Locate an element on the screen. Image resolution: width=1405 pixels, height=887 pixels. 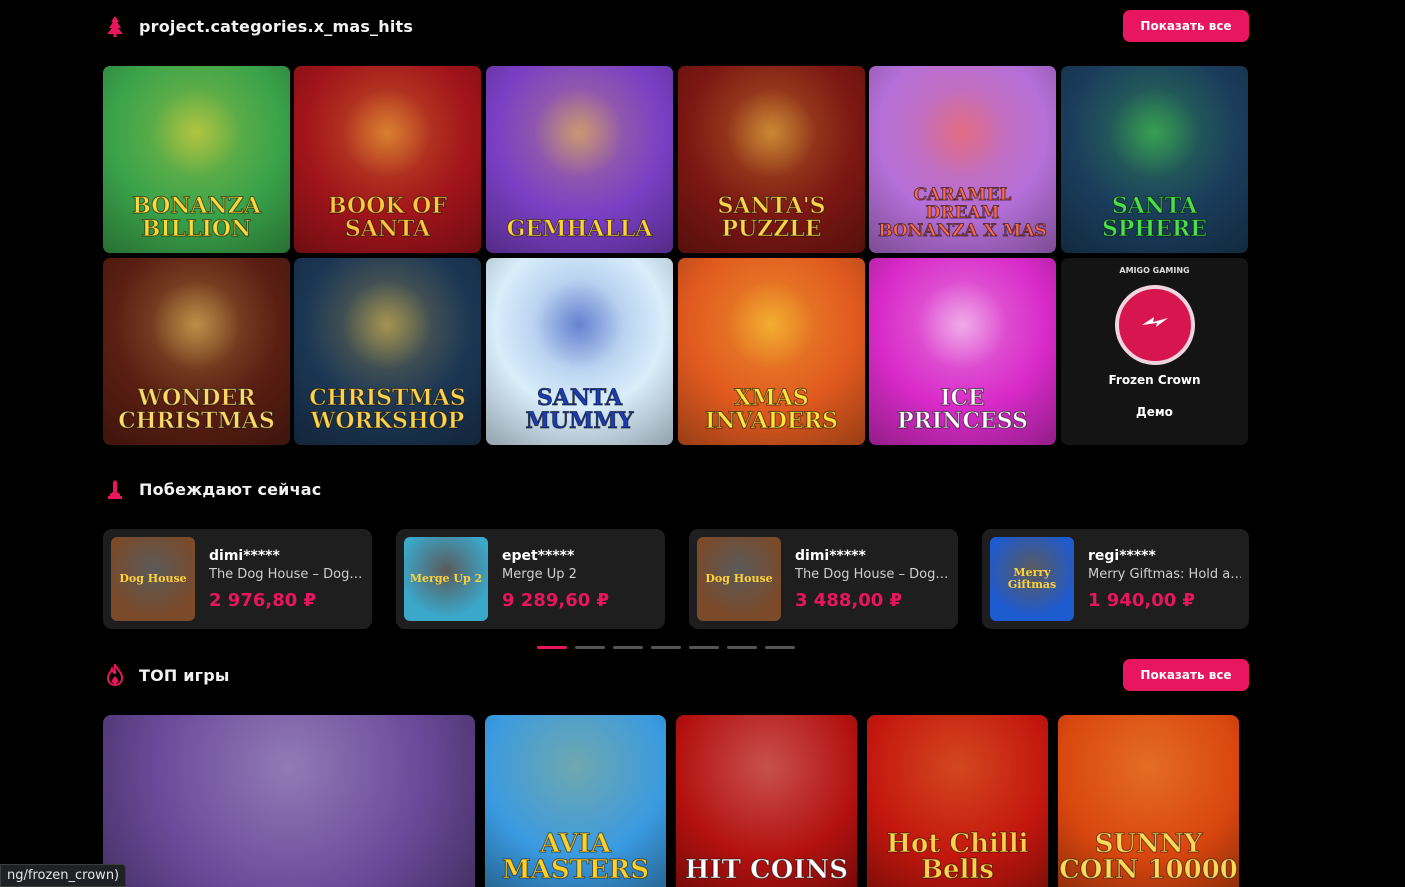
game-thumbnail: Merry Giftmas is located at coordinates (1032, 579).